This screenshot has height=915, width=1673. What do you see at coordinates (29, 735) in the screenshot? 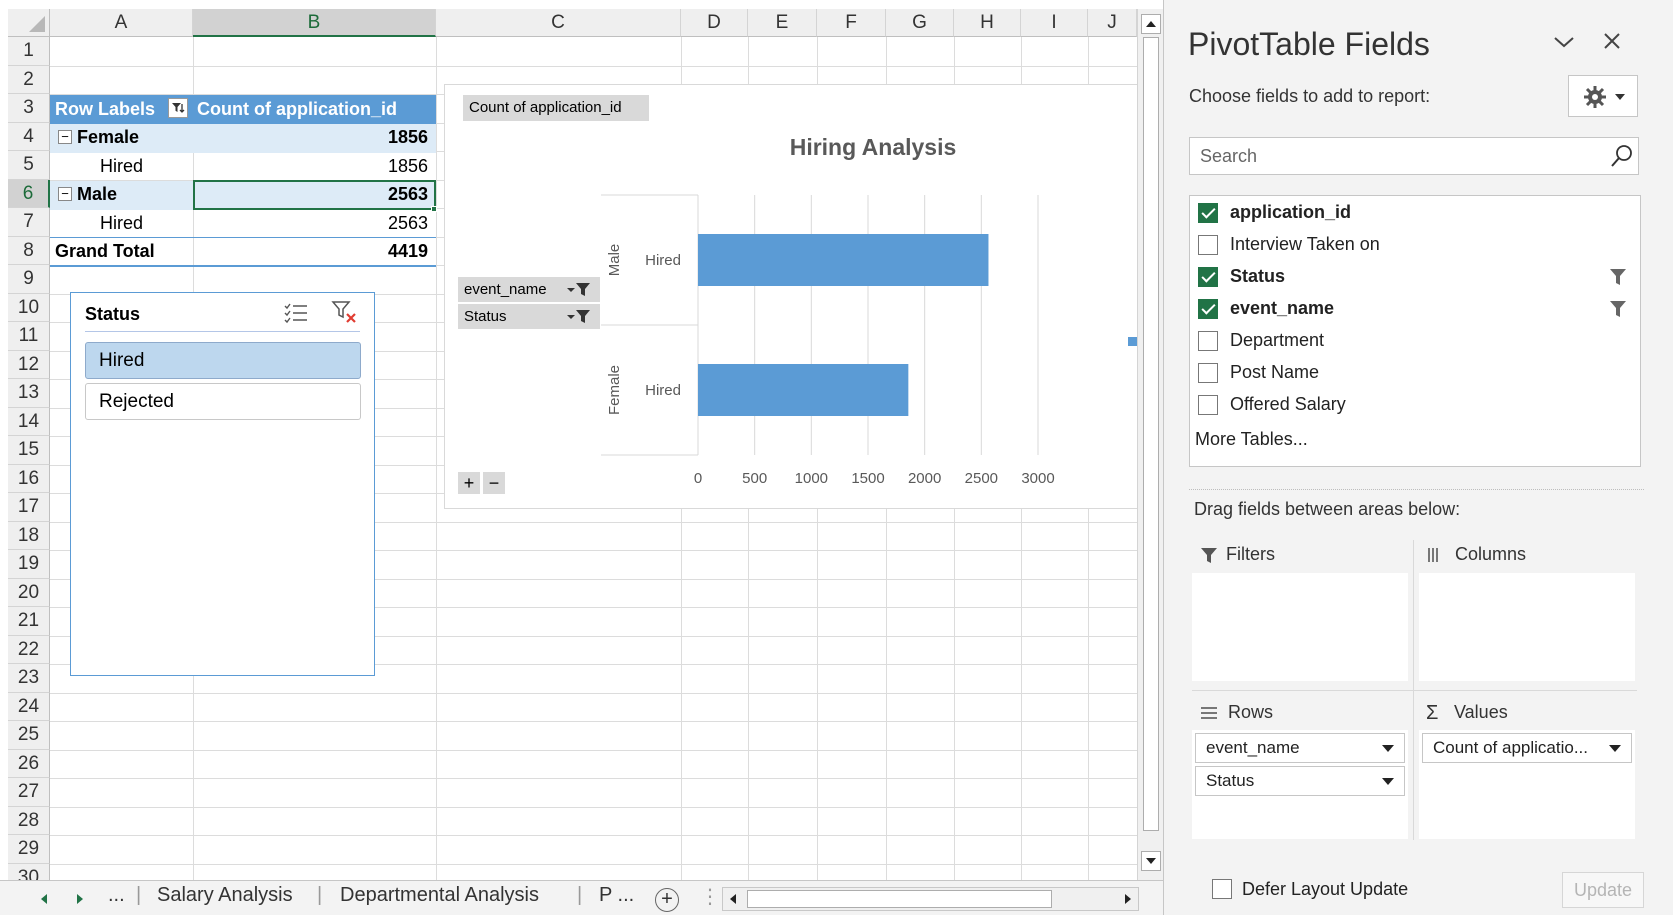
I see `row-header-25: 25` at bounding box center [29, 735].